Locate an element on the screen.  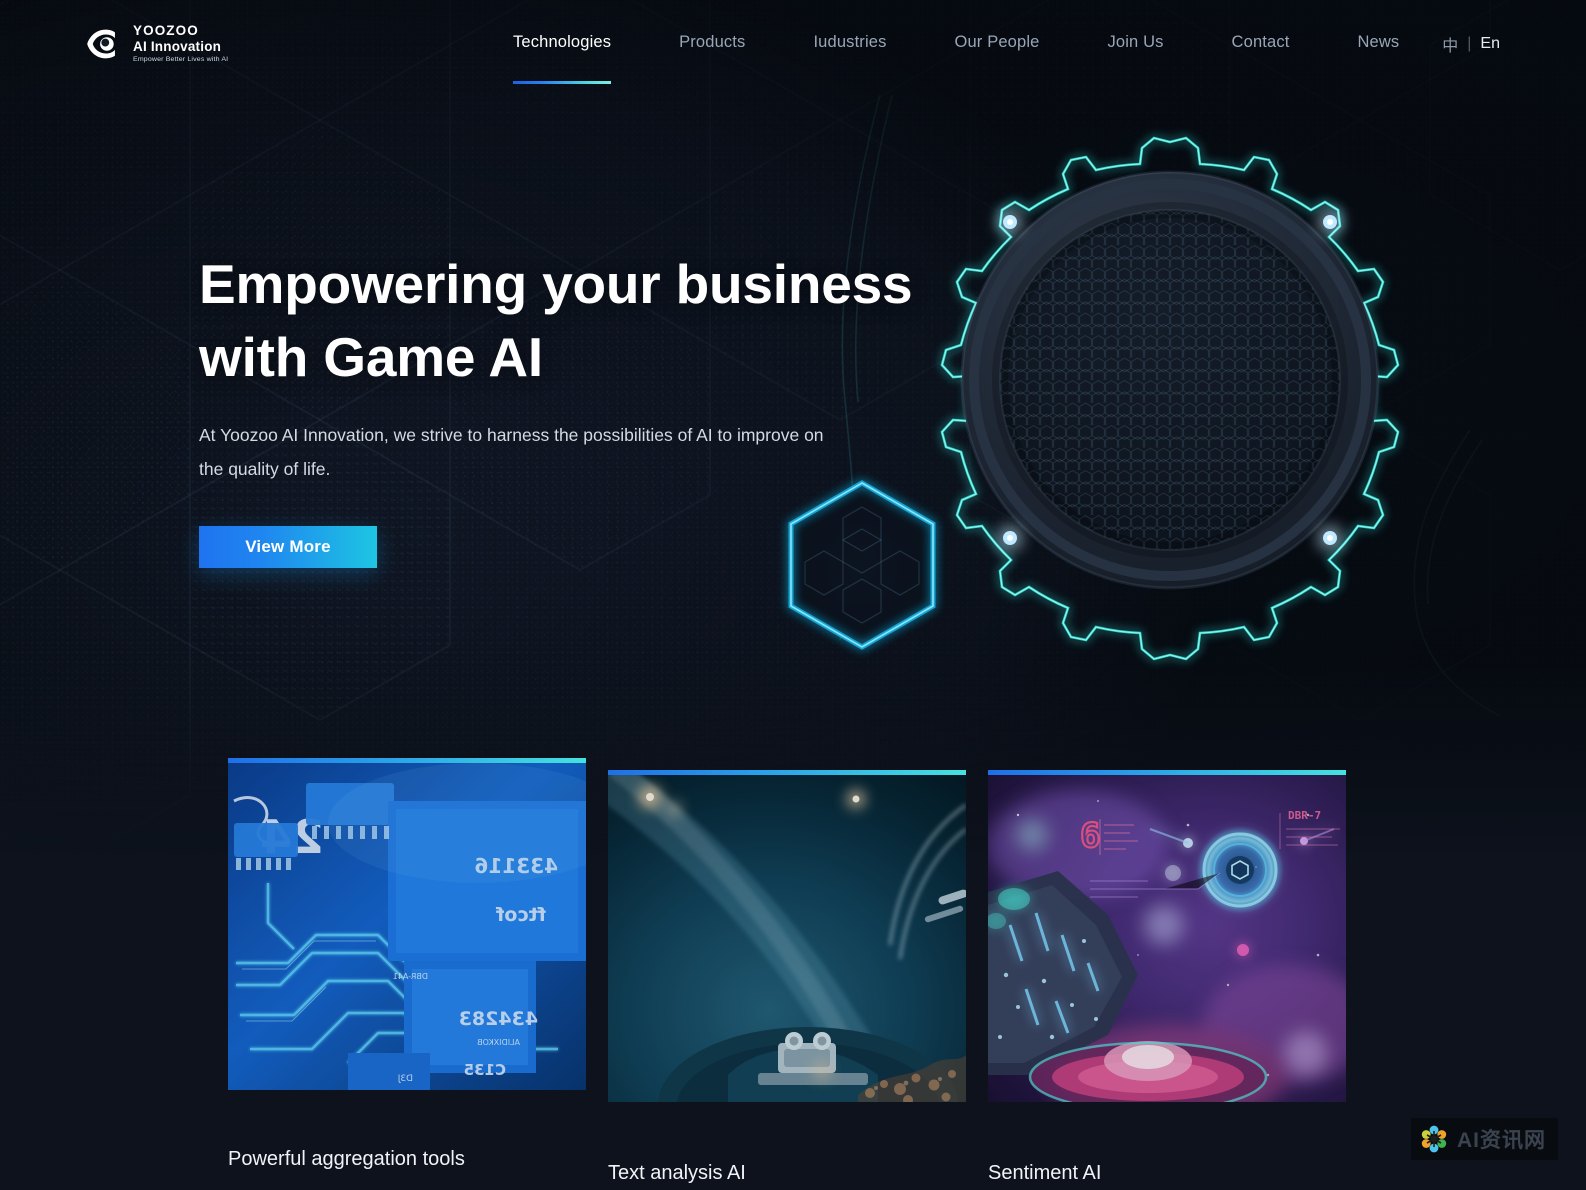
nav-label: Join Us is located at coordinates (1135, 42).